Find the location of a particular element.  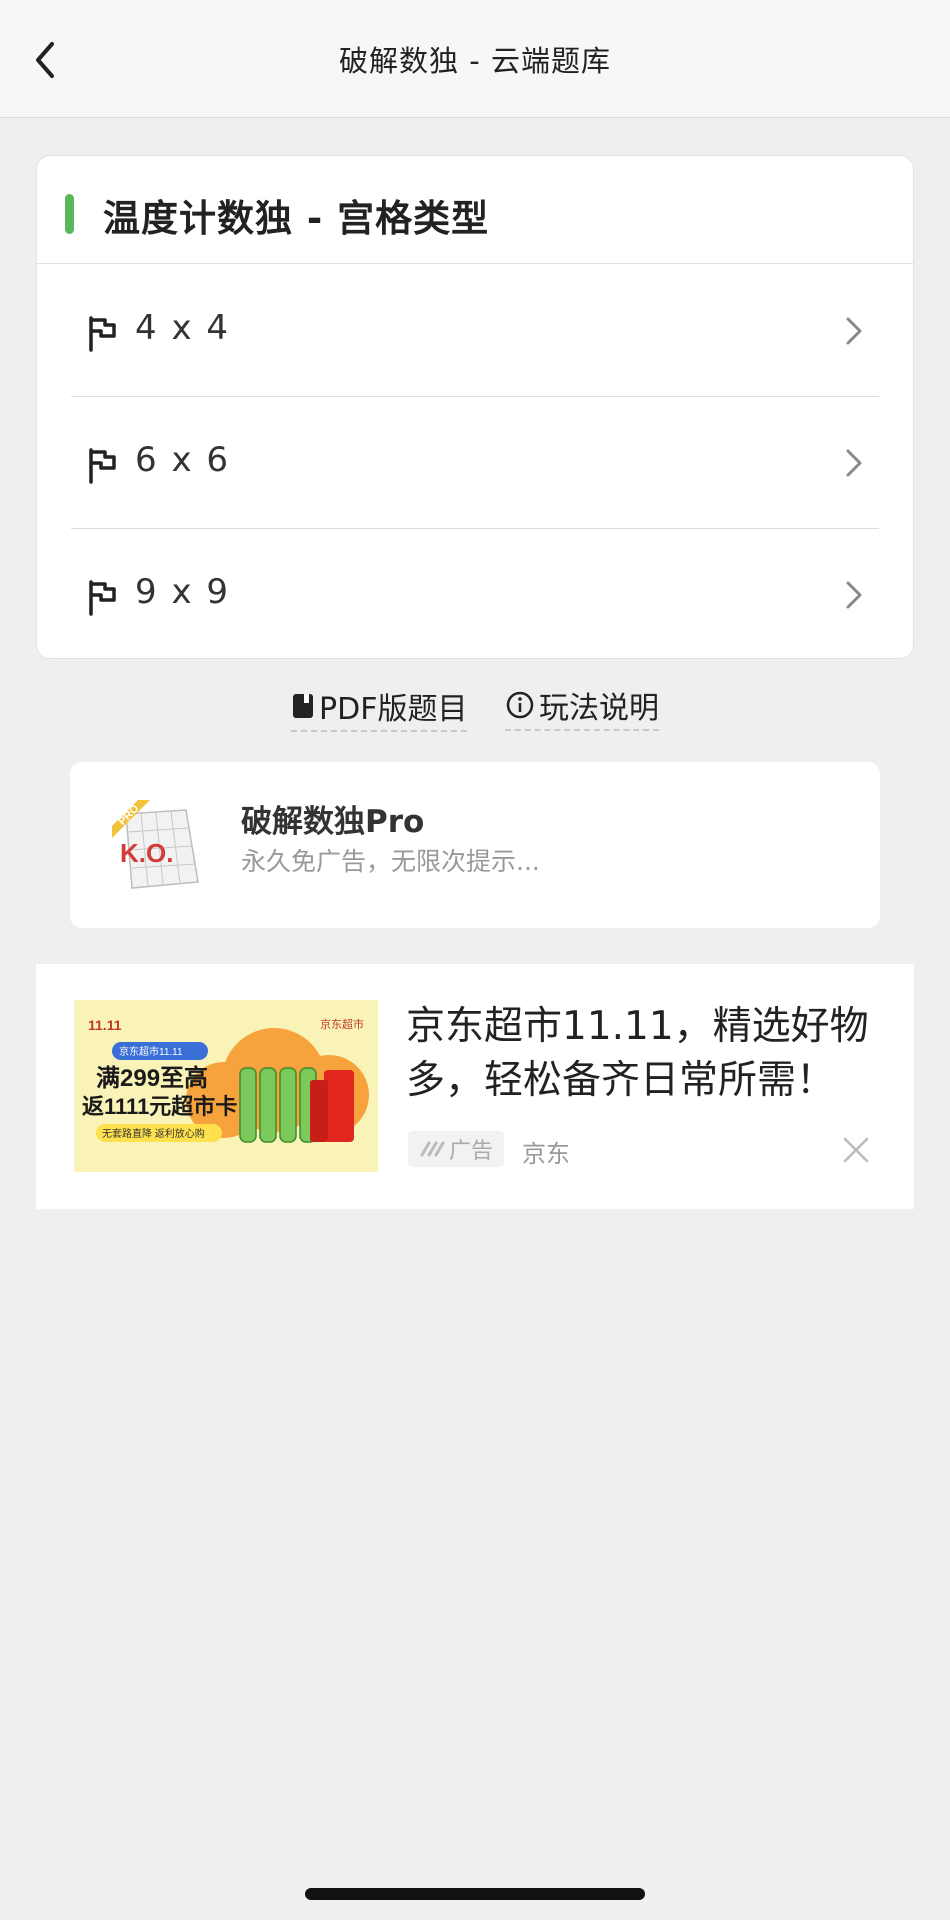

ad-badge: 广告 is located at coordinates (456, 1149).